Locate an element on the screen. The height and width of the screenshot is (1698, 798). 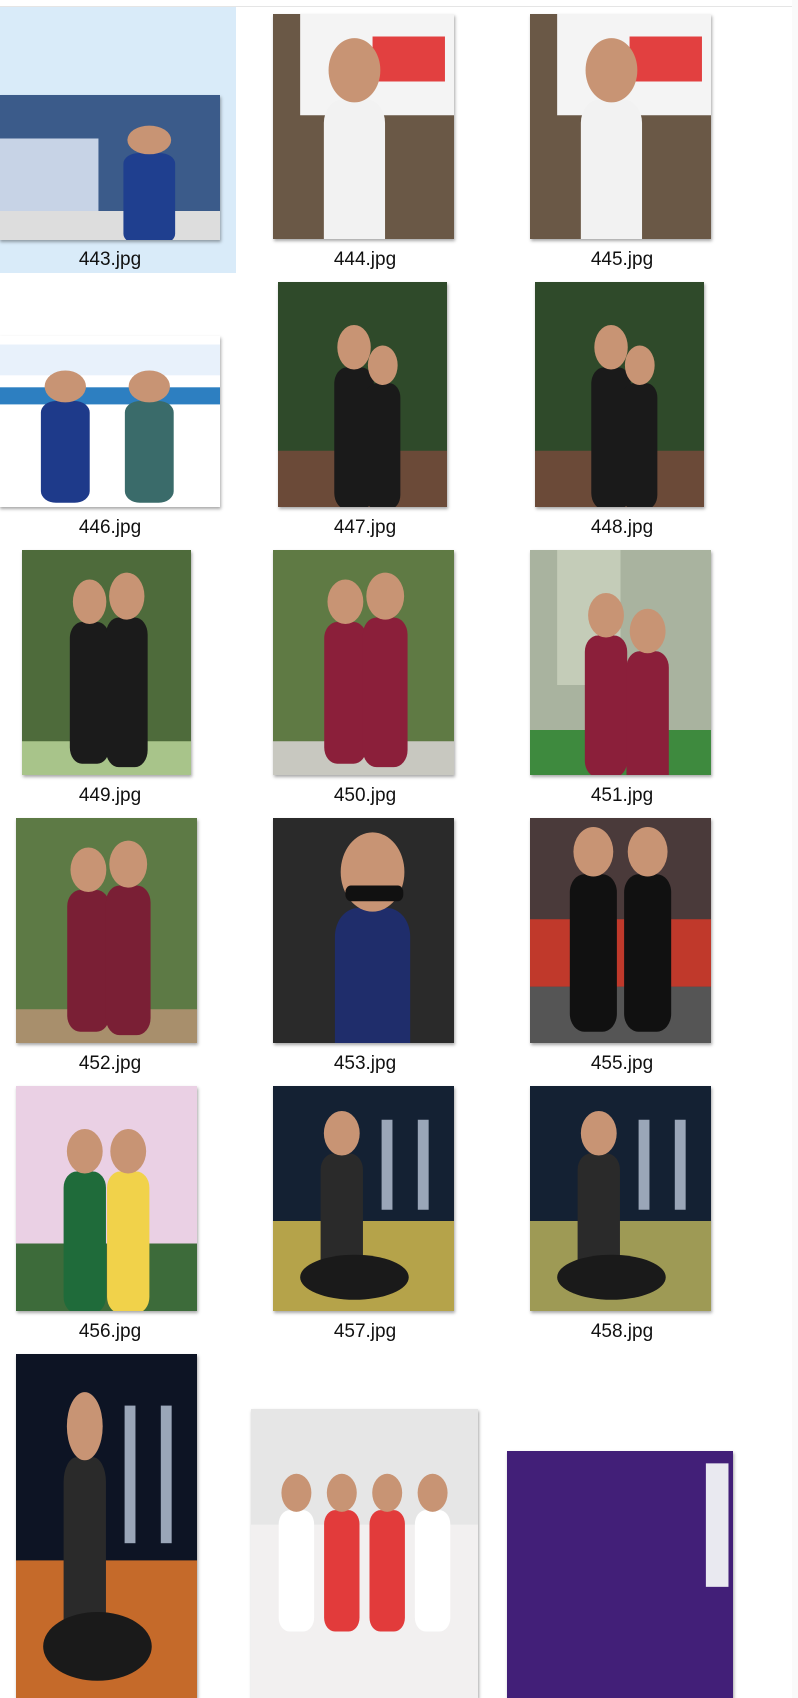
file-name: 457.jpg is located at coordinates (365, 1331).